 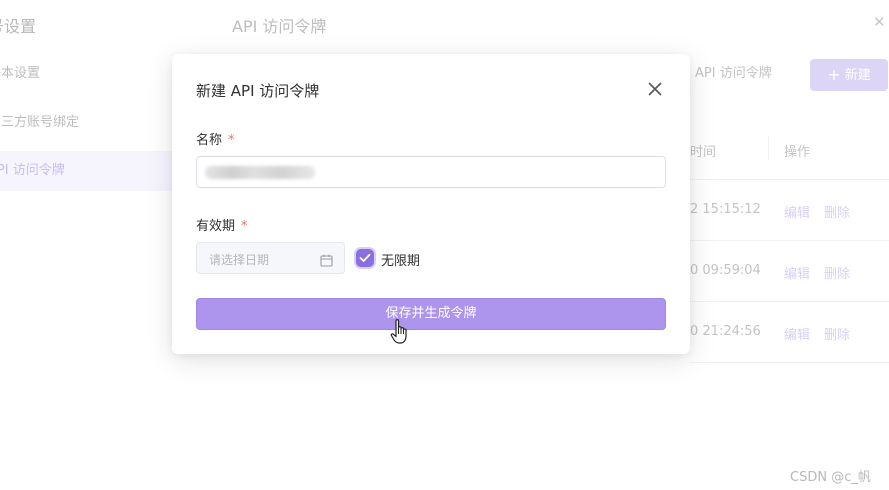 What do you see at coordinates (216, 226) in the screenshot?
I see `expiry-label-text: 有效期` at bounding box center [216, 226].